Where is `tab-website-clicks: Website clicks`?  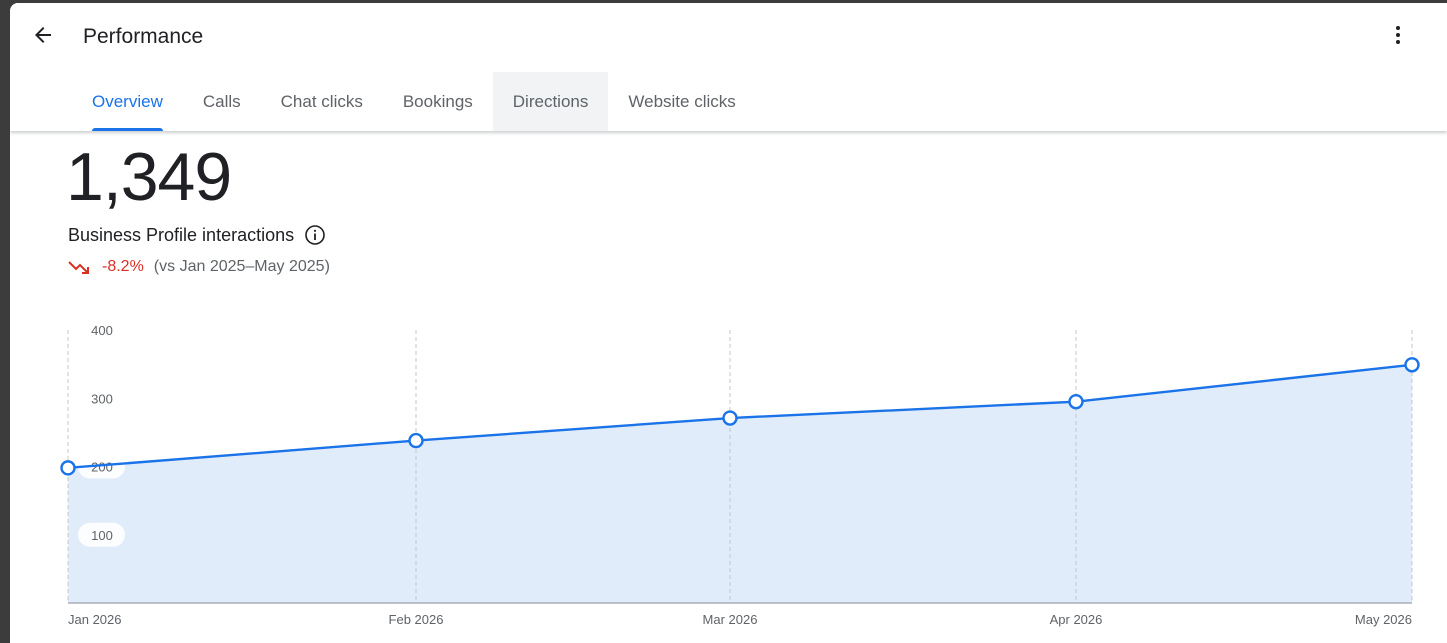
tab-website-clicks: Website clicks is located at coordinates (681, 101).